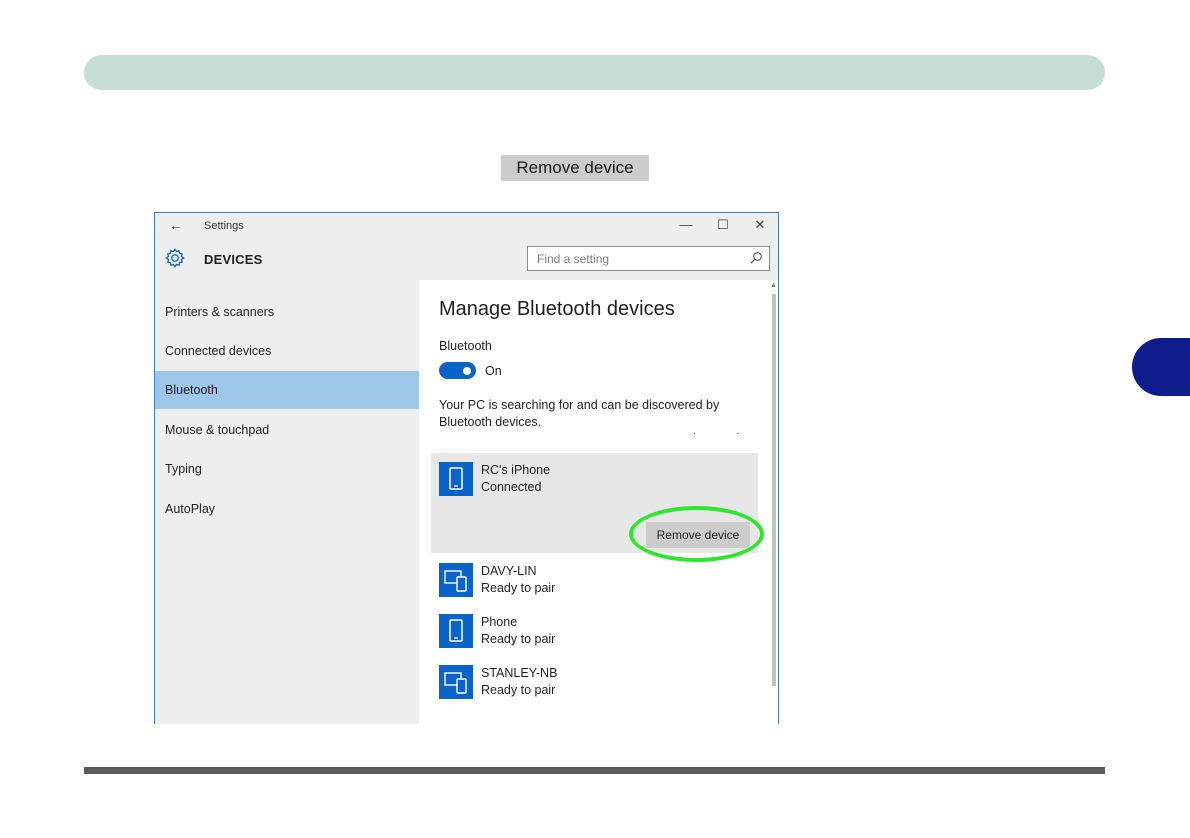  I want to click on sidebar-item-printers-scanners: Printers & scanners, so click(287, 312).